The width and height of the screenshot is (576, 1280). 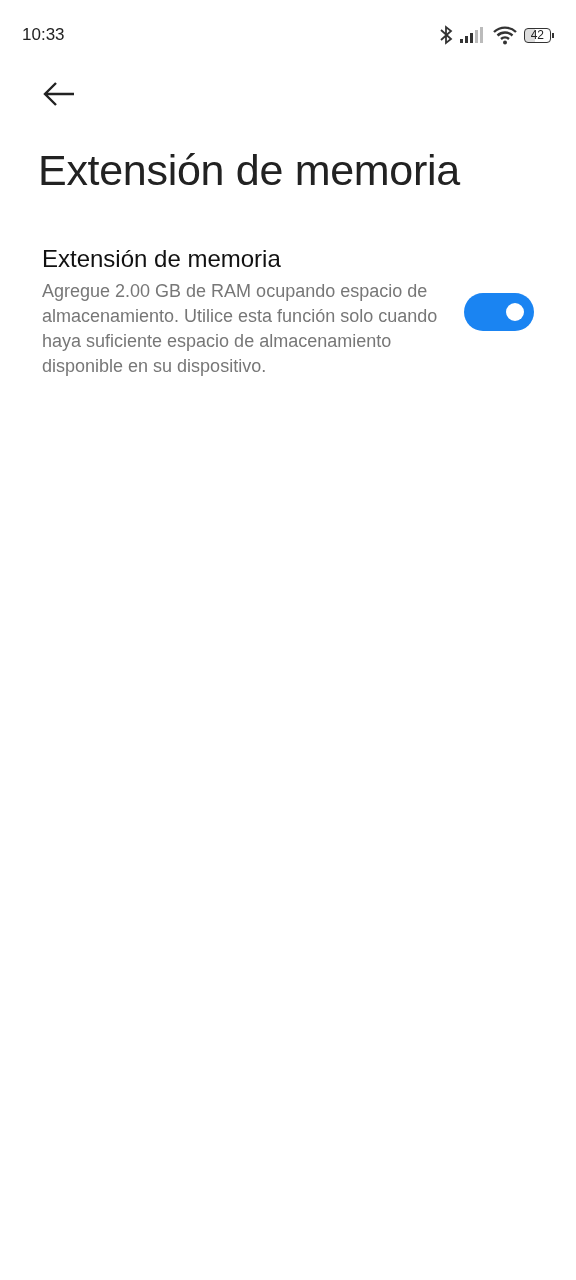 I want to click on clock: 10:33, so click(x=43, y=35).